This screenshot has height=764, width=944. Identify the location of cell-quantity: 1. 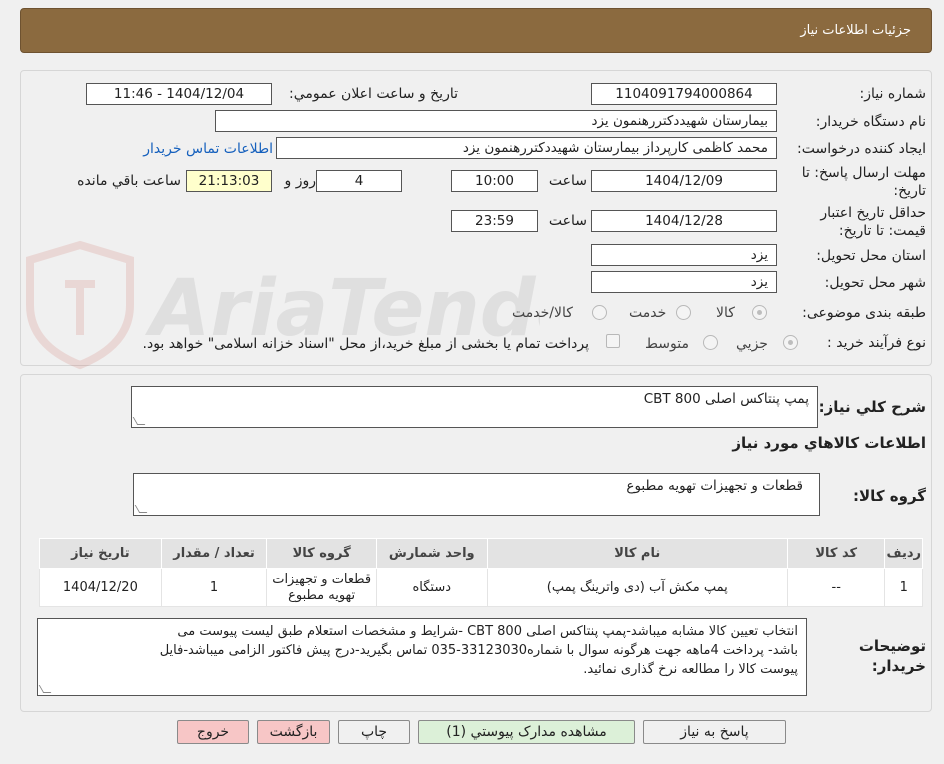
(214, 587).